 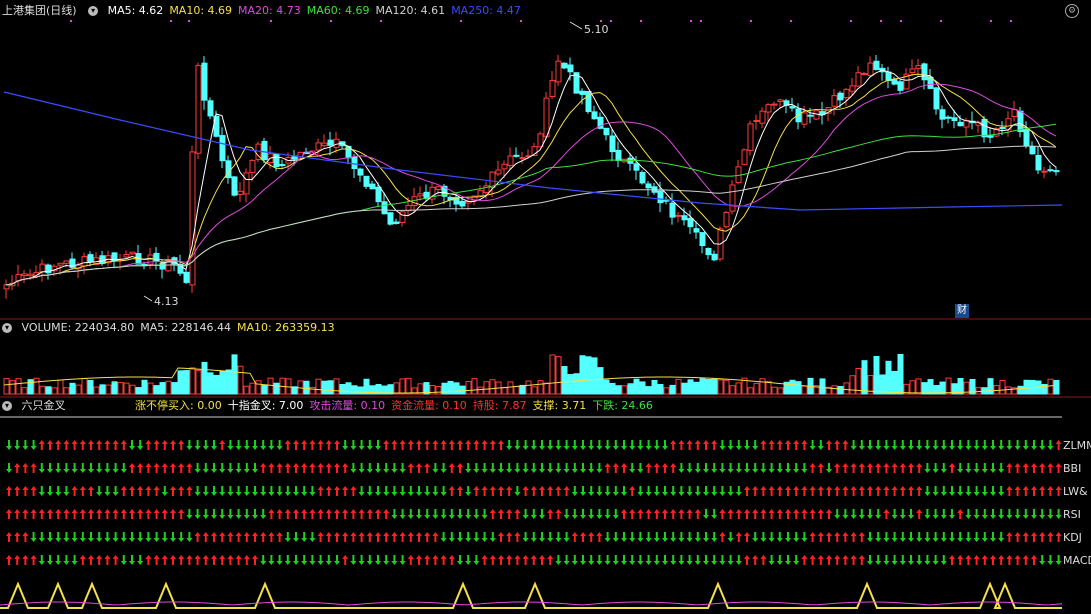 What do you see at coordinates (410, 10) in the screenshot?
I see `ma-legend-item-4: MA120: 4.61` at bounding box center [410, 10].